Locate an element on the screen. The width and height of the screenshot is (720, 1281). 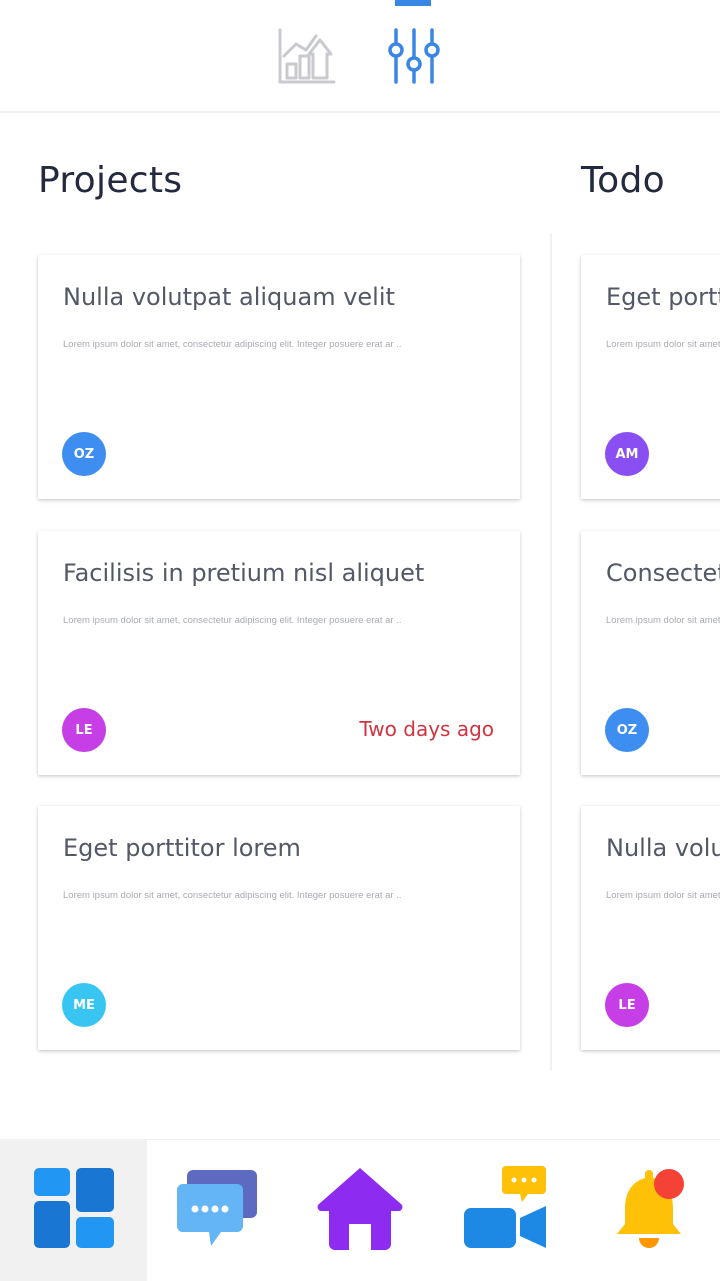
nav-home is located at coordinates (359, 1210).